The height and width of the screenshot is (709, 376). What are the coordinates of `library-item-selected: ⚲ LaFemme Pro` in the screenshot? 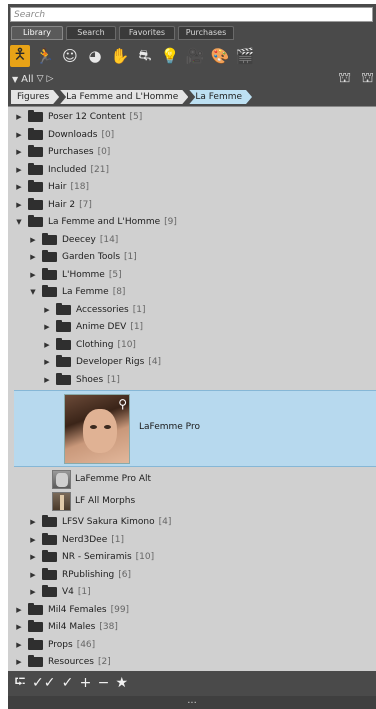 It's located at (195, 428).